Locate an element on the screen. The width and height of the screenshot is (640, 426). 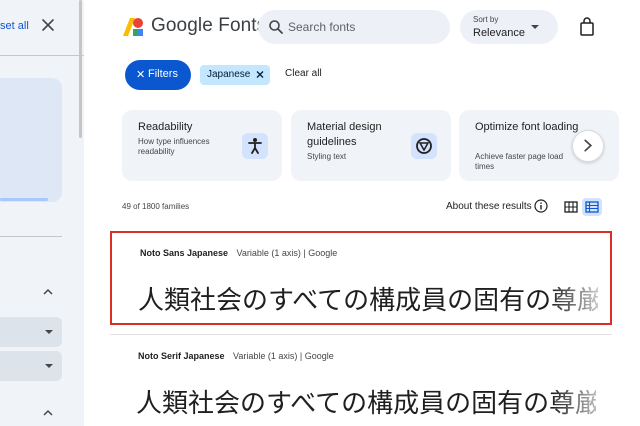
close-icon: ✕ is located at coordinates (141, 75).